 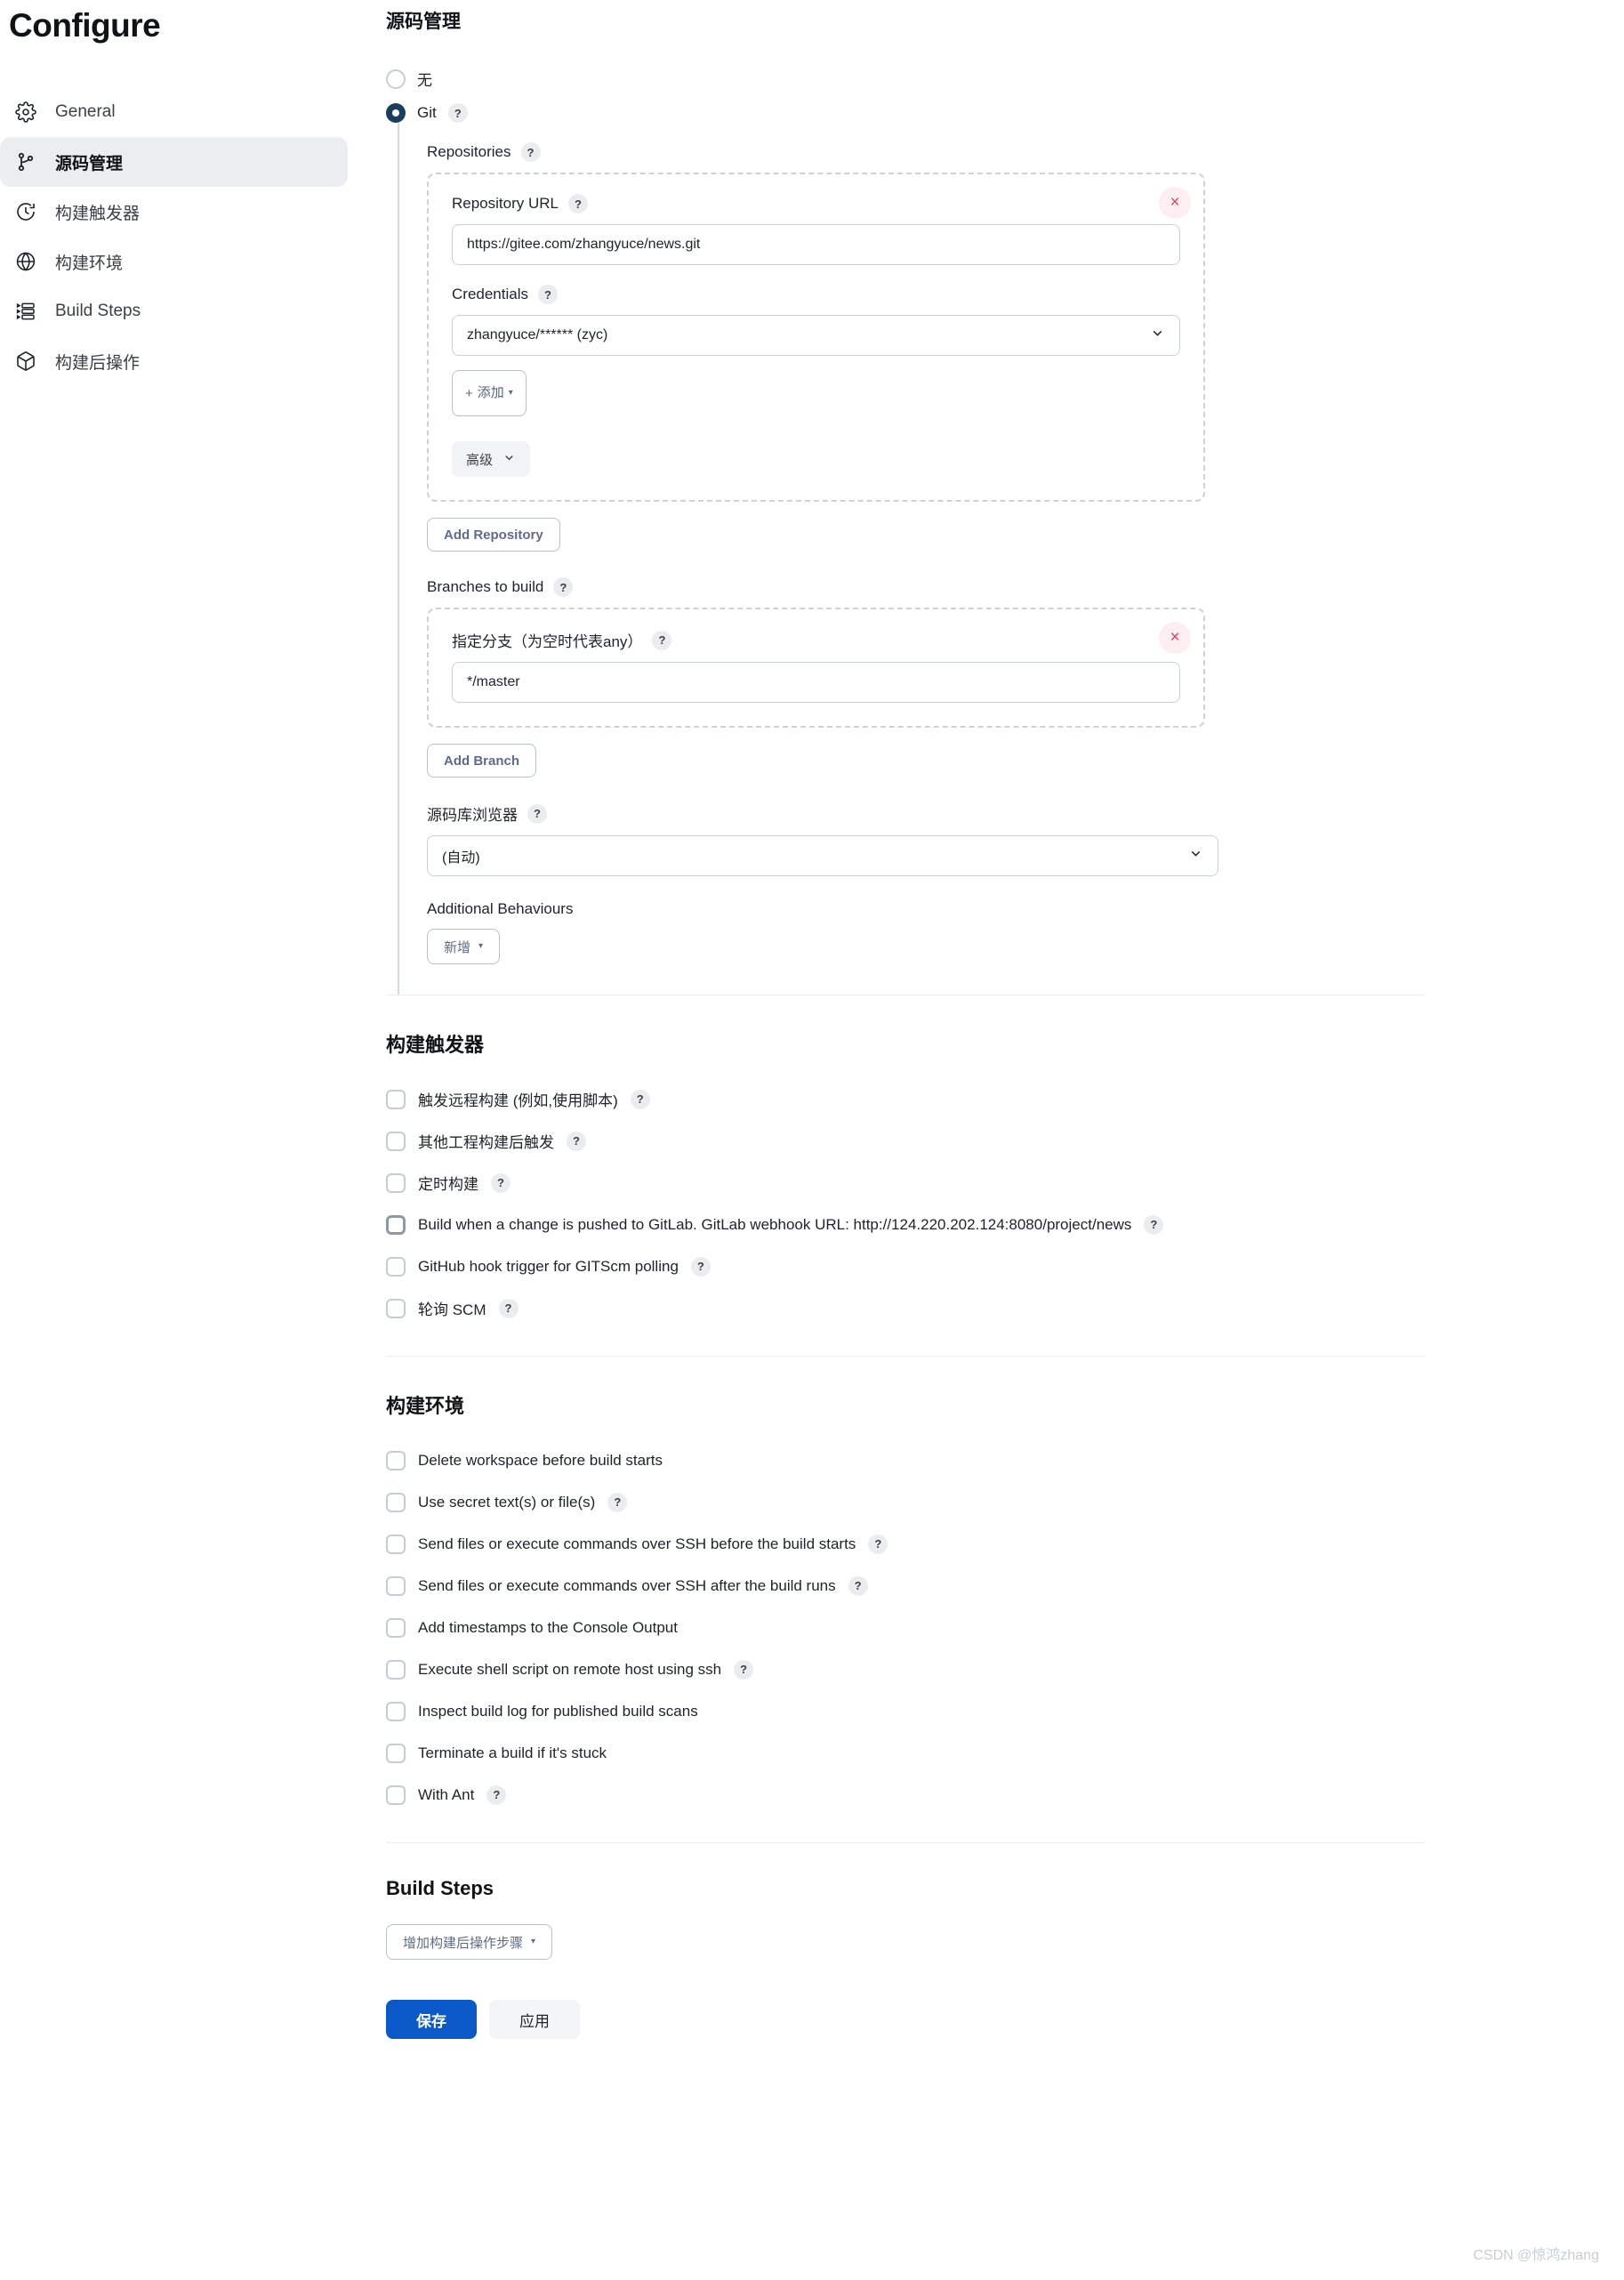 I want to click on radio-git, so click(x=396, y=113).